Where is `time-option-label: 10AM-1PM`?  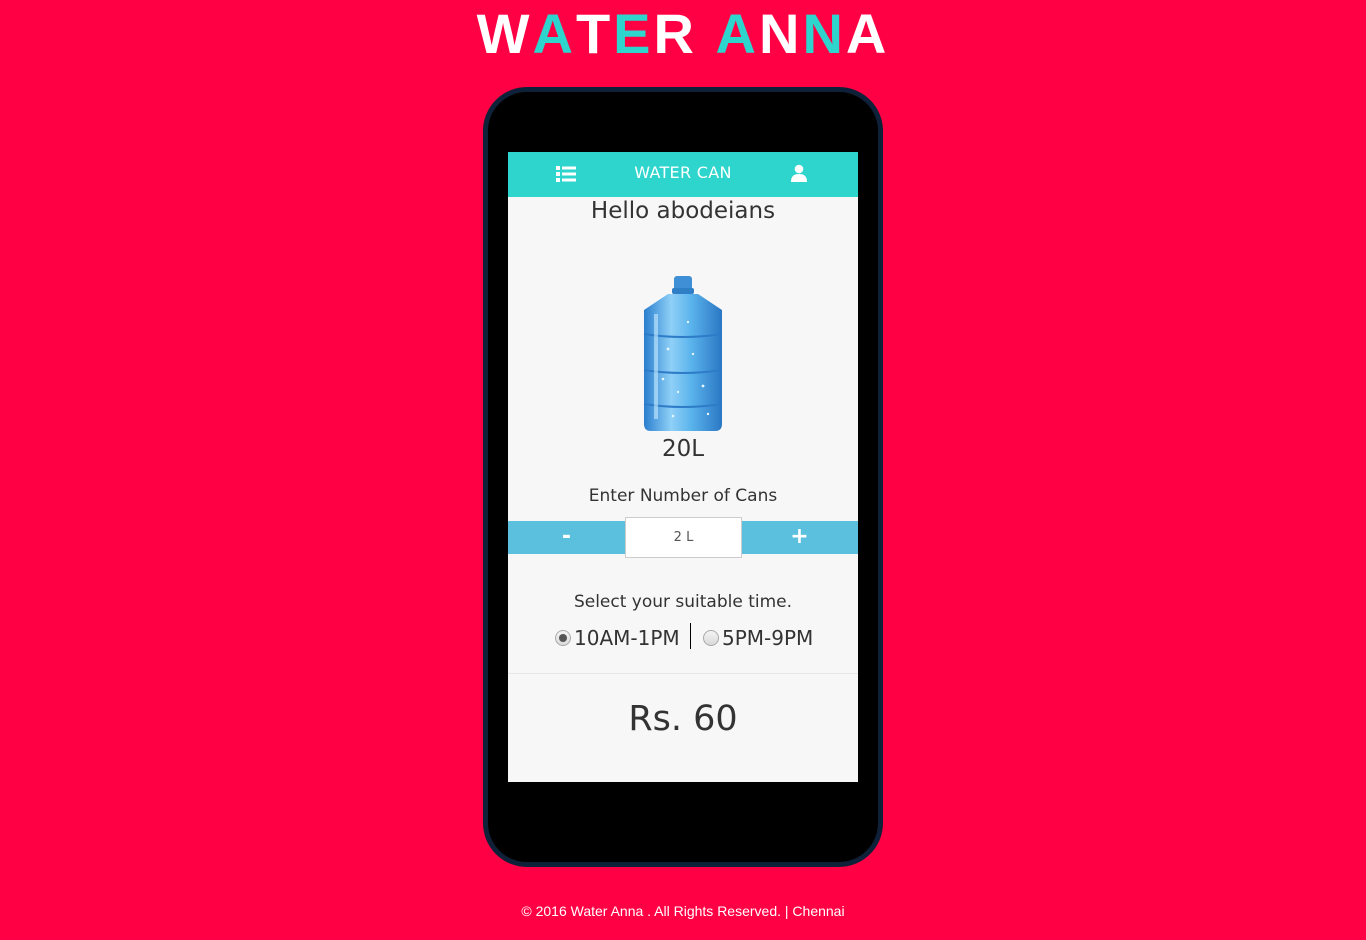 time-option-label: 10AM-1PM is located at coordinates (627, 638).